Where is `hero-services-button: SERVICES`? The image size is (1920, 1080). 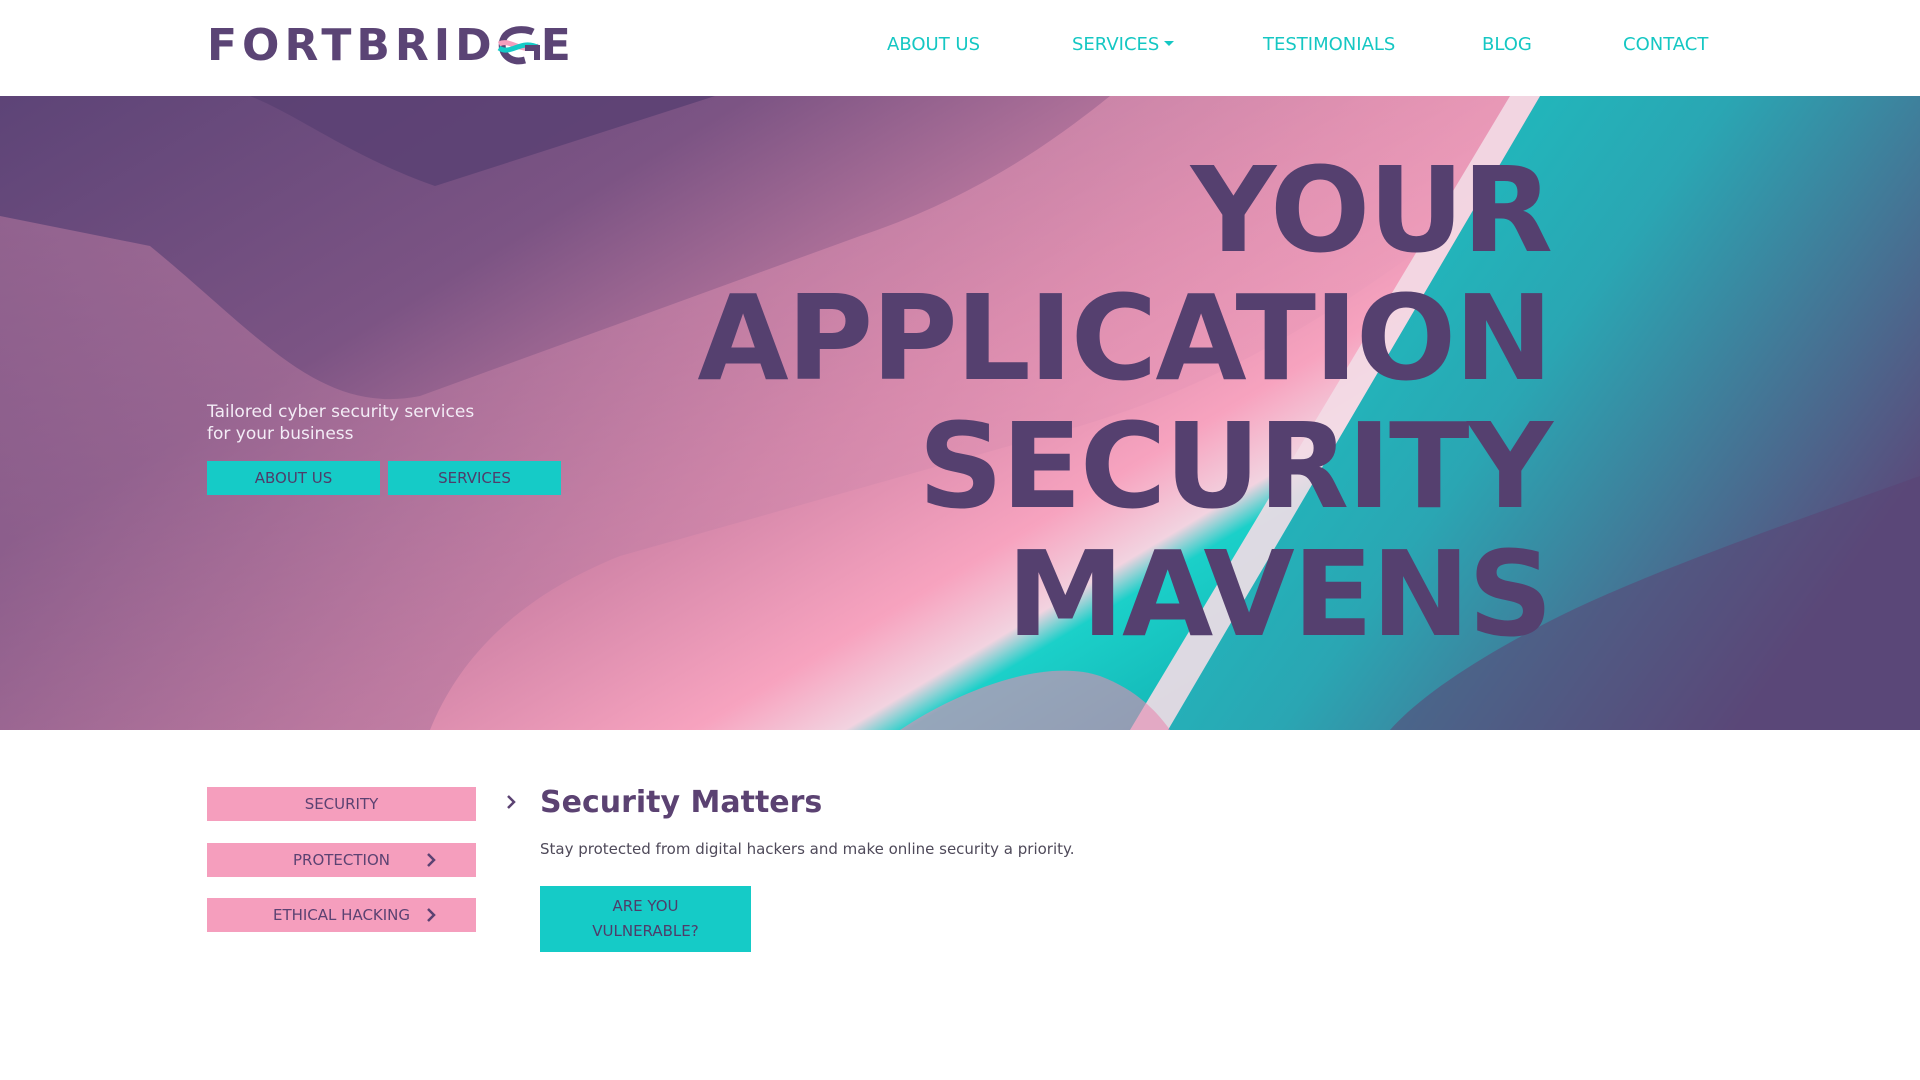 hero-services-button: SERVICES is located at coordinates (474, 478).